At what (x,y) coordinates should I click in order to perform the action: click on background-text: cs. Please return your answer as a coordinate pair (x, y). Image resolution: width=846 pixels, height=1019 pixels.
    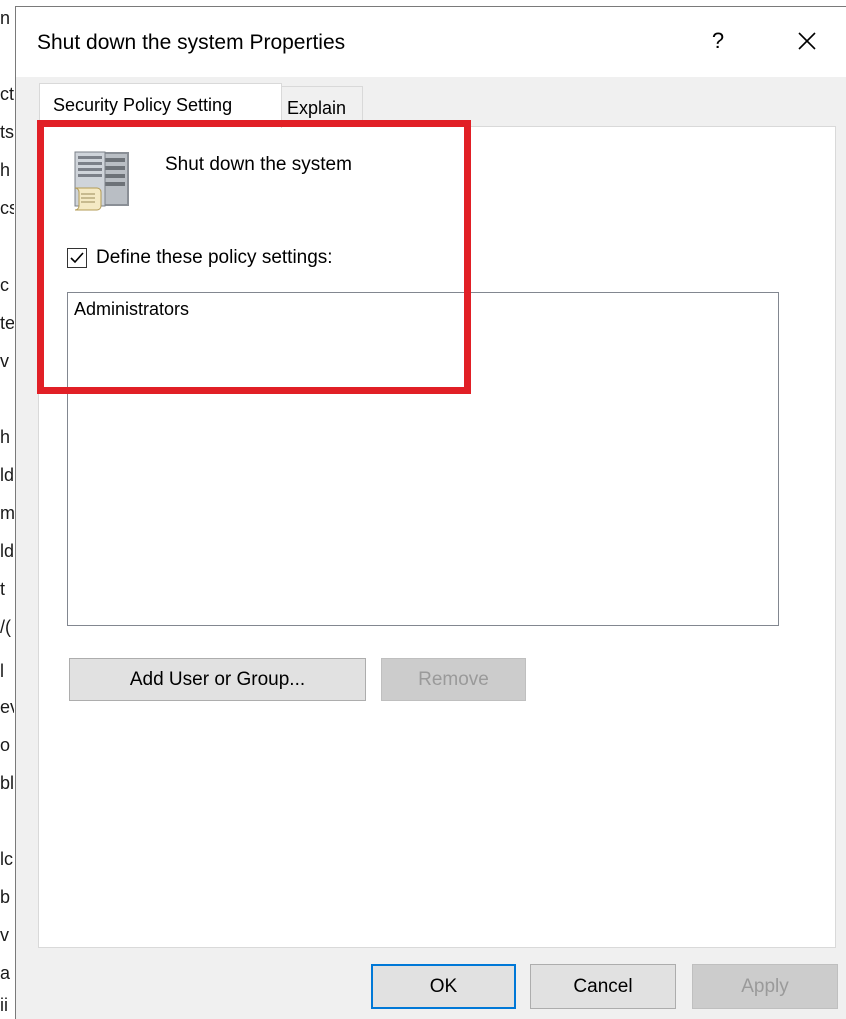
    Looking at the image, I should click on (7, 208).